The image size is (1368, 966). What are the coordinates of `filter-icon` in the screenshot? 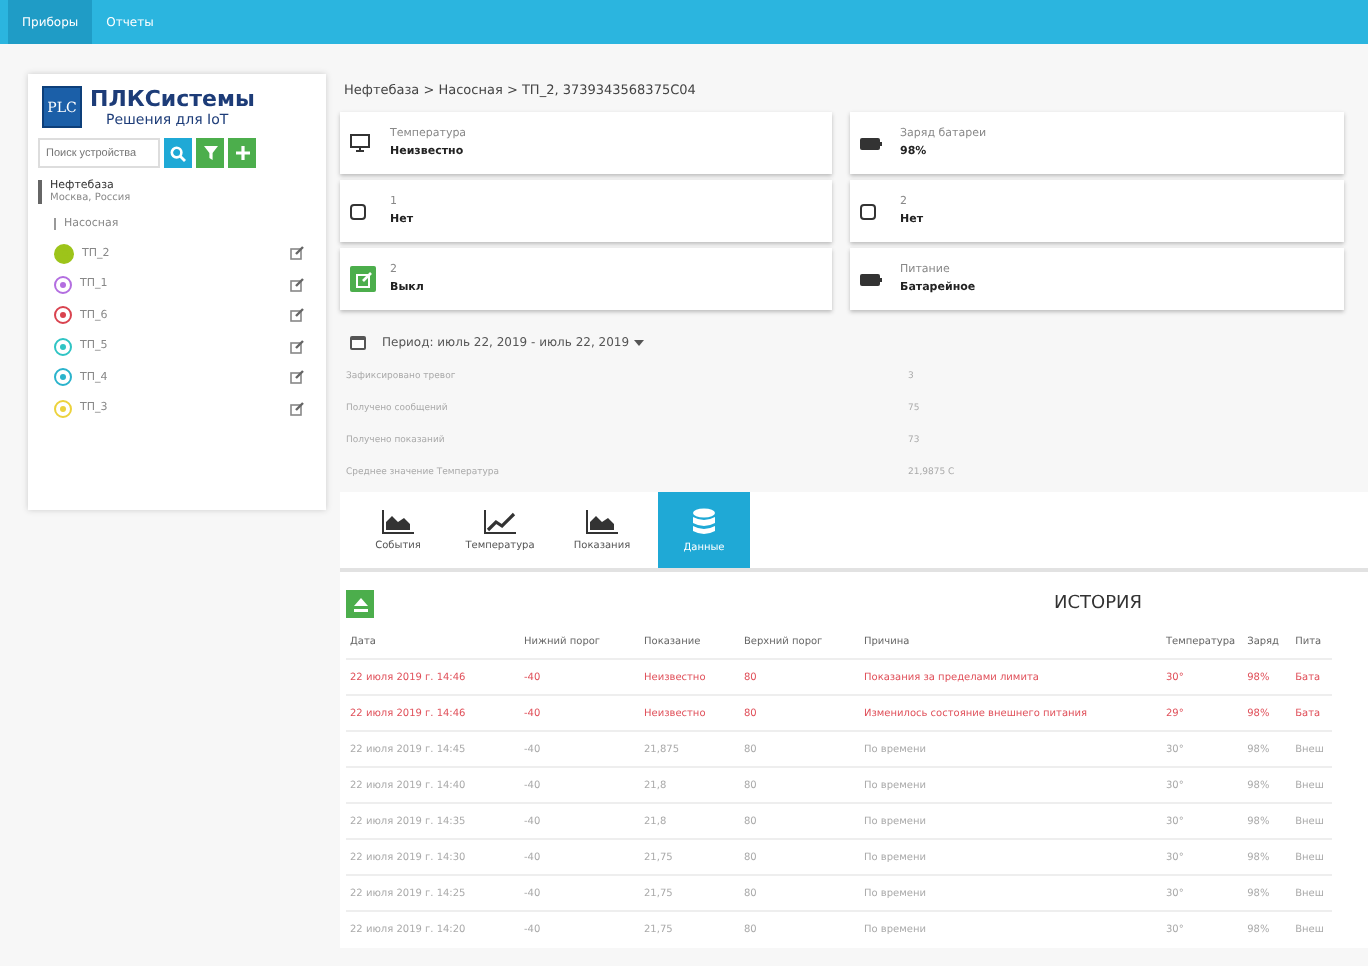 It's located at (210, 153).